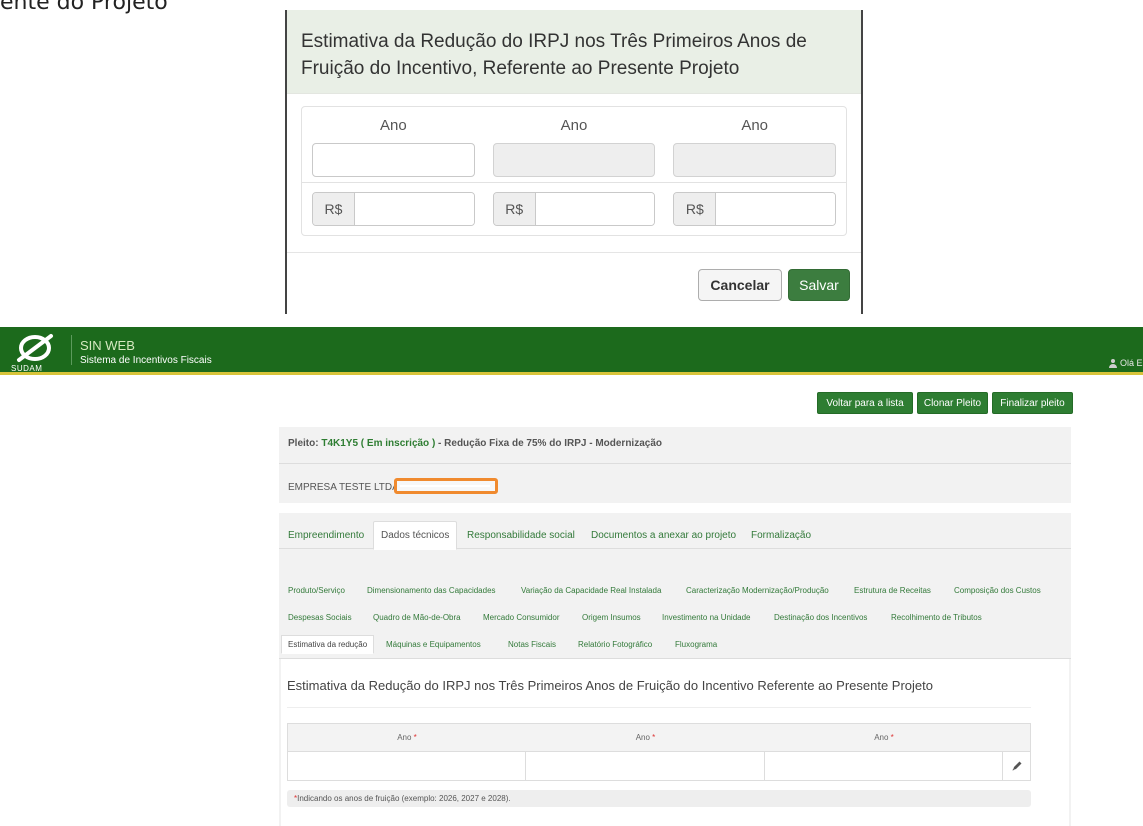 This screenshot has width=1143, height=826. What do you see at coordinates (415, 535) in the screenshot?
I see `tab-dados-tecnicos: Dados técnicos` at bounding box center [415, 535].